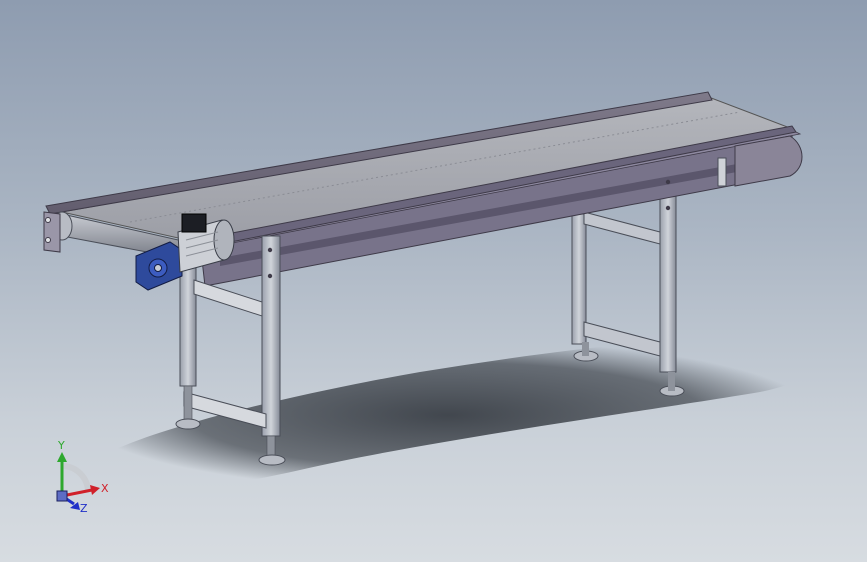 This screenshot has height=562, width=867. Describe the element at coordinates (105, 488) in the screenshot. I see `x-axis-label: X` at that location.